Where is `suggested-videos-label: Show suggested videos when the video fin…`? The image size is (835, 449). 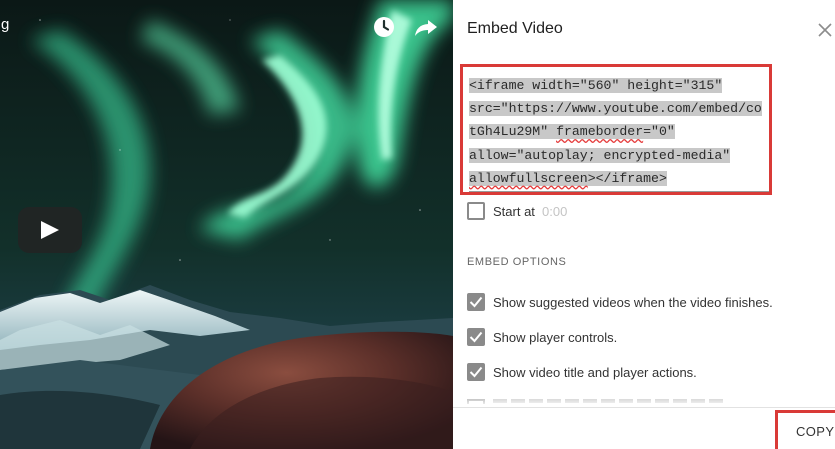
suggested-videos-label: Show suggested videos when the video fin… is located at coordinates (633, 302).